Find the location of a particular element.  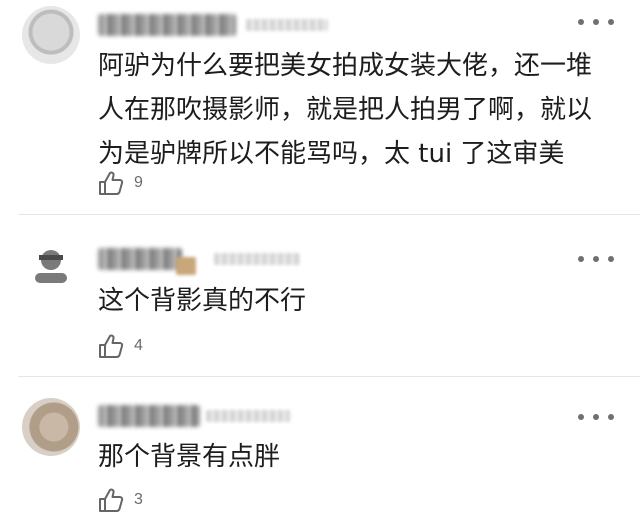

like-button: 3 is located at coordinates (120, 500).